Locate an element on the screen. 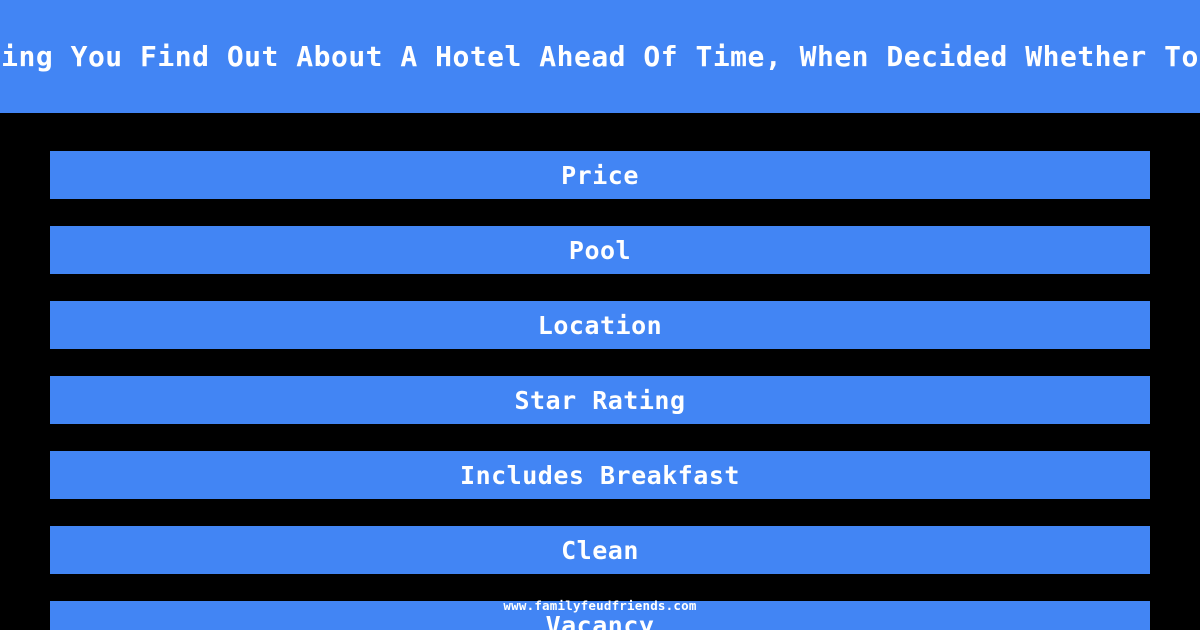 The width and height of the screenshot is (1200, 630). site-watermark: www.familyfeudfriends.com is located at coordinates (600, 605).